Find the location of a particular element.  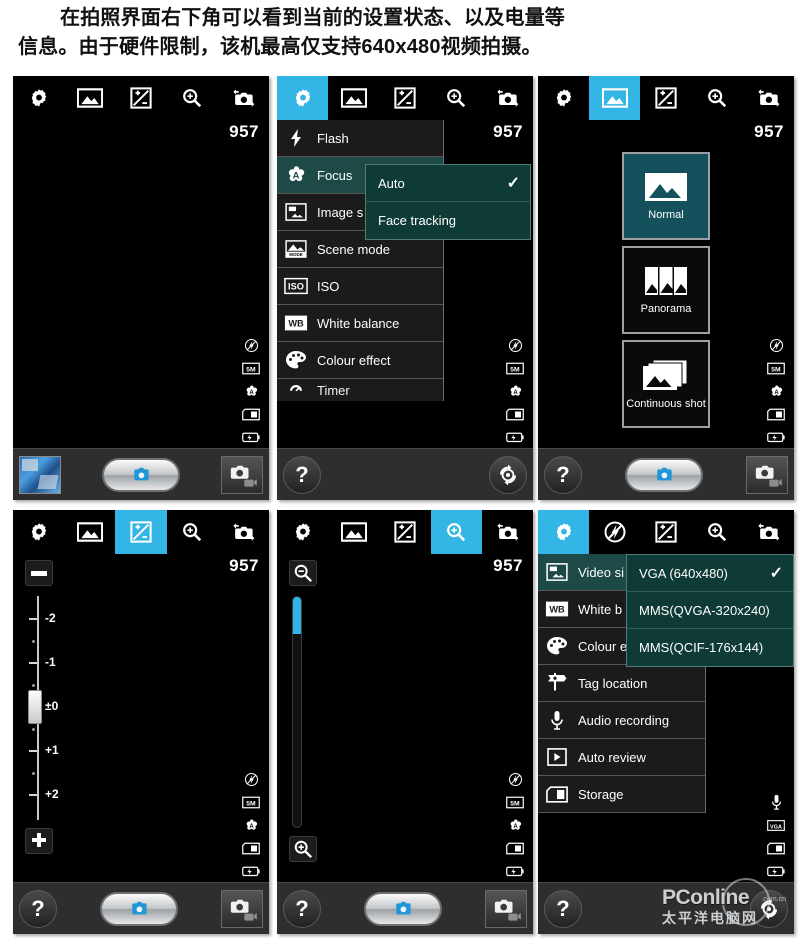

timer-icon is located at coordinates (296, 390).